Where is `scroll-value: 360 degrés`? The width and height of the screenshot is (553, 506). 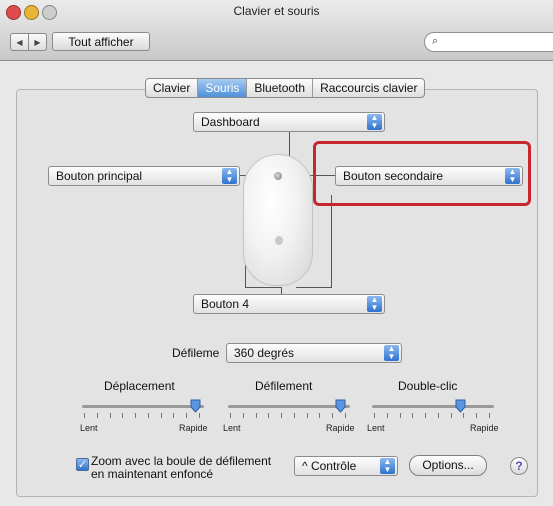 scroll-value: 360 degrés is located at coordinates (264, 353).